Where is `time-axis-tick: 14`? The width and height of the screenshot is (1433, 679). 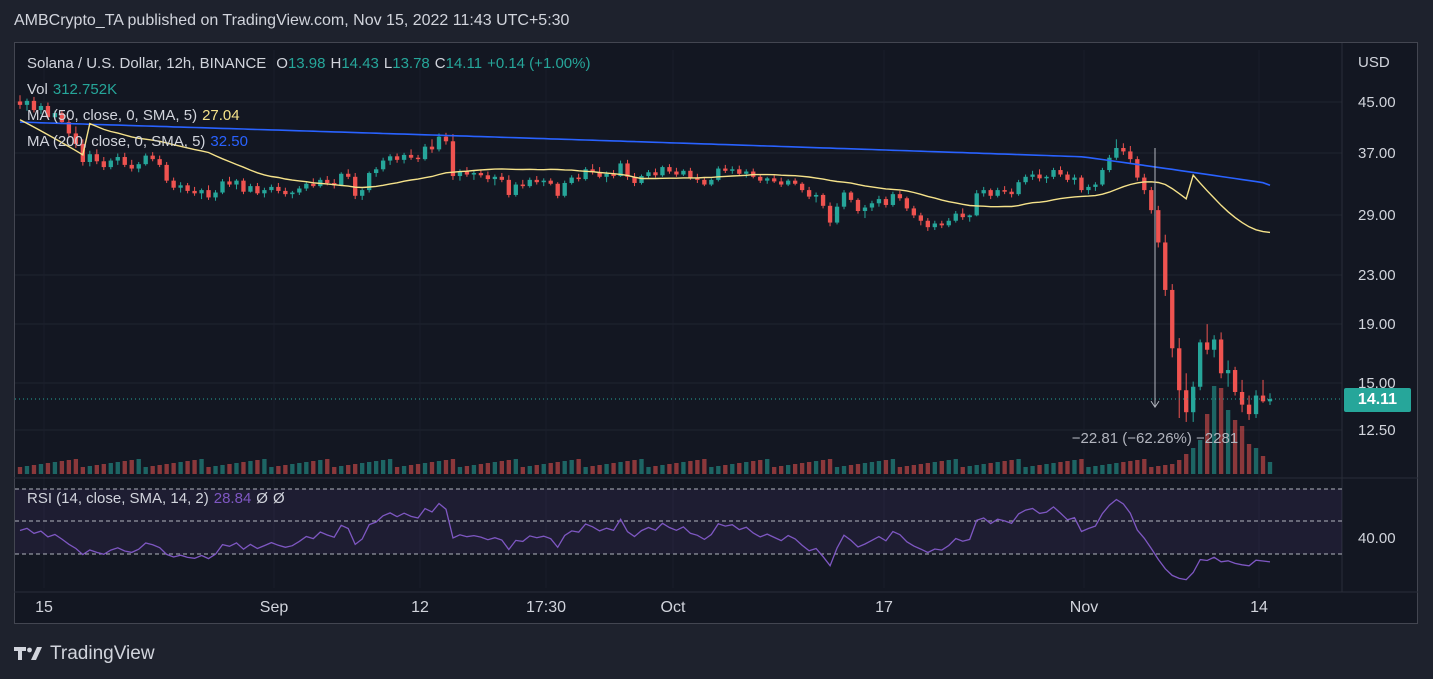
time-axis-tick: 14 is located at coordinates (1259, 607).